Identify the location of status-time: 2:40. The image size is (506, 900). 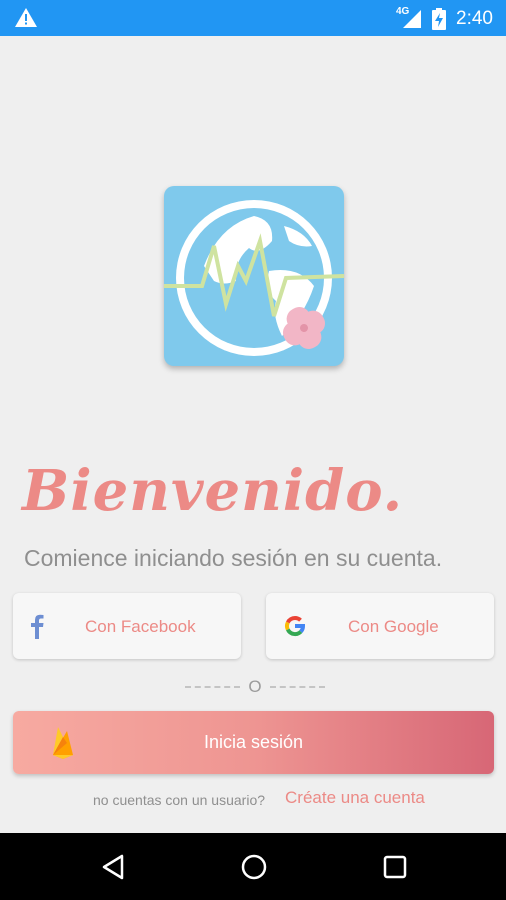
(474, 18).